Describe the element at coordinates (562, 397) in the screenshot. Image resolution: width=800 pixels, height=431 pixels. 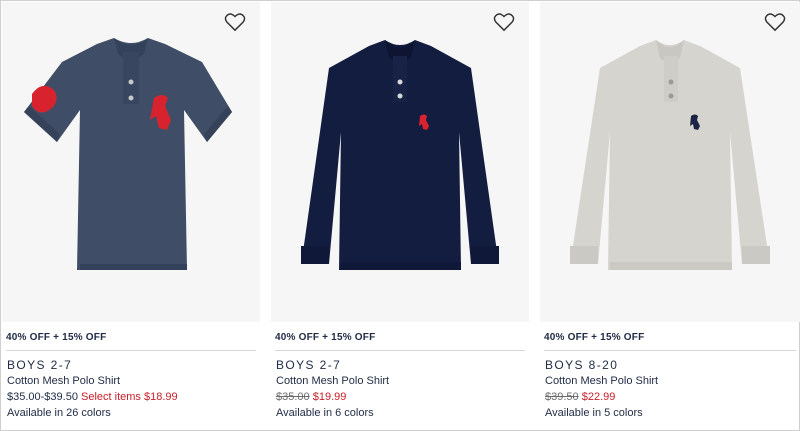
I see `price-regular: $39.50` at that location.